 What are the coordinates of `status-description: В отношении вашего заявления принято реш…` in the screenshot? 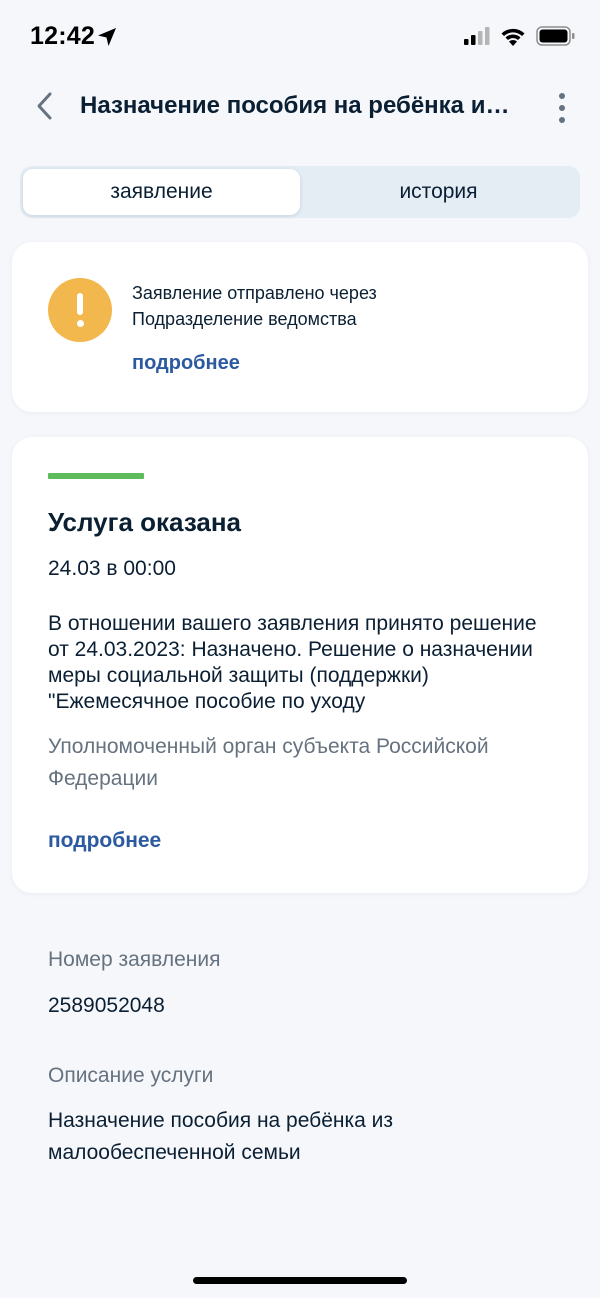 It's located at (292, 662).